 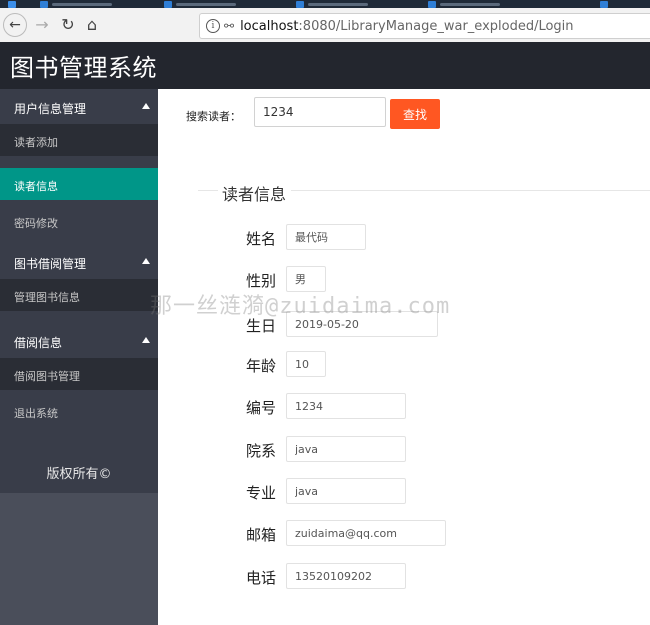 I want to click on home-icon: ⌂, so click(x=92, y=24).